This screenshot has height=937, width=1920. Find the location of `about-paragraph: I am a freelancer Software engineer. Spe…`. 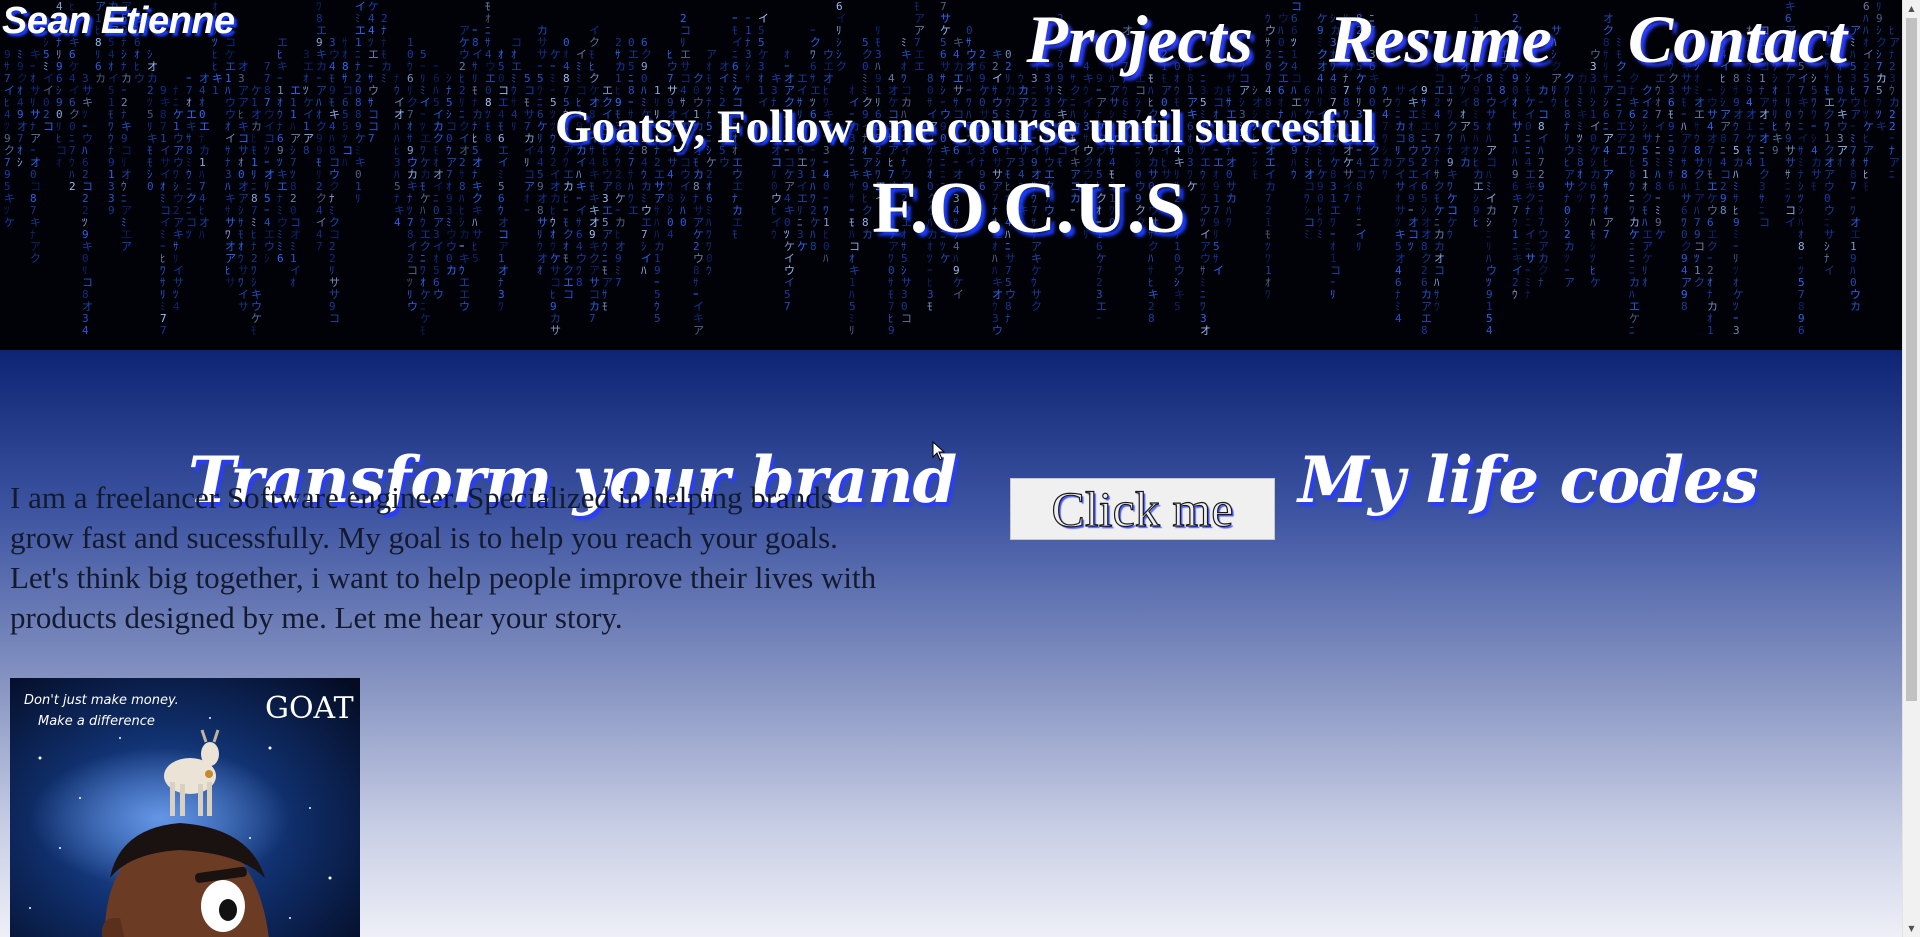

about-paragraph: I am a freelancer Software engineer. Spe… is located at coordinates (443, 557).